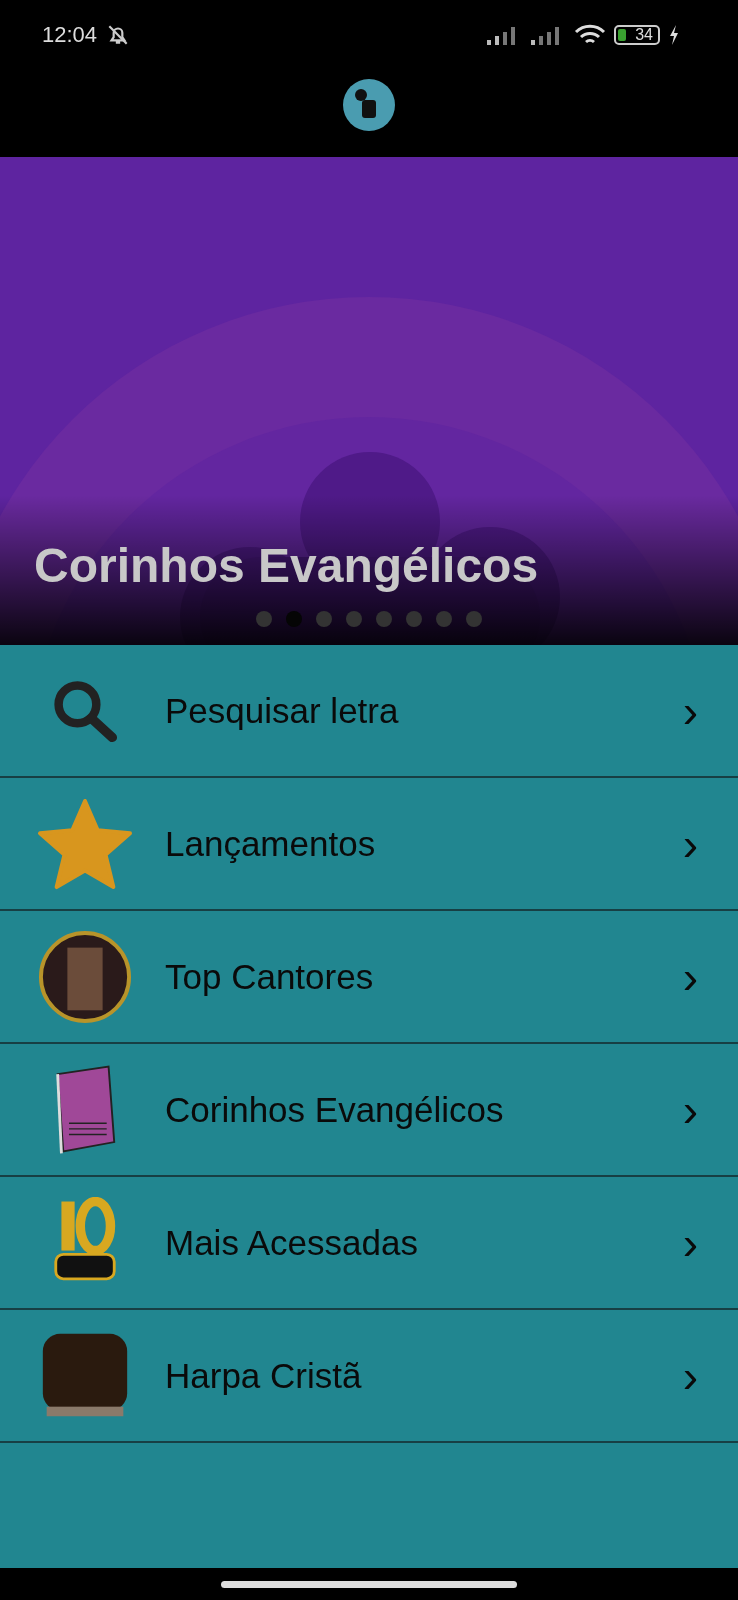 This screenshot has width=738, height=1600. I want to click on menu-item: Pesquisar letra ›, so click(369, 711).